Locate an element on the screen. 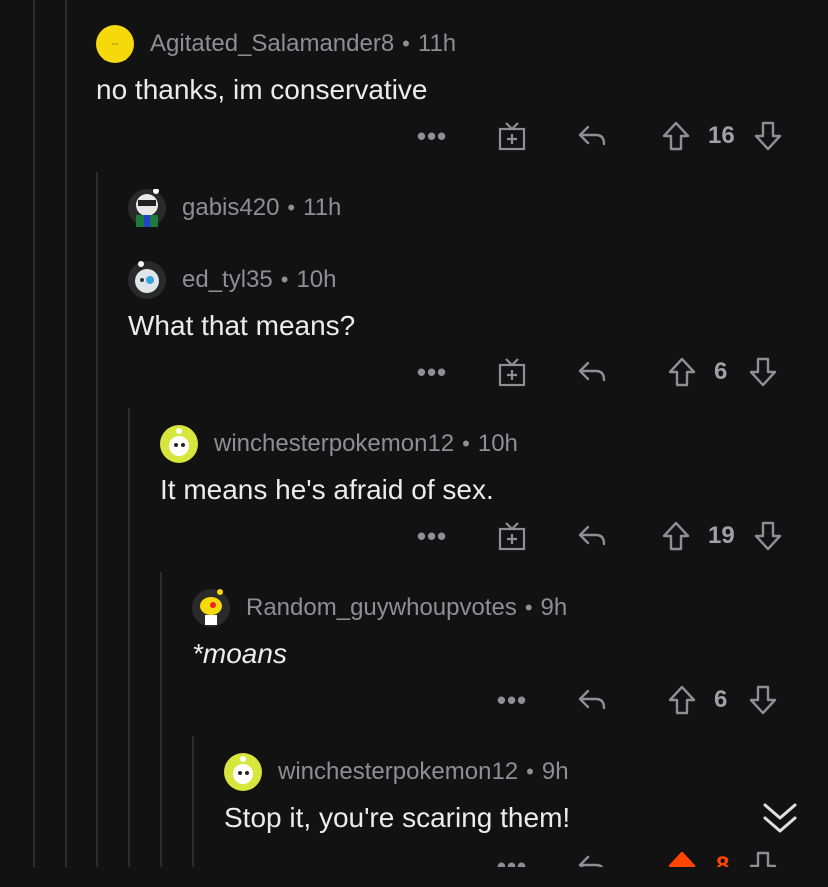 The image size is (828, 887). comment-actions: ••• 19 is located at coordinates (414, 536).